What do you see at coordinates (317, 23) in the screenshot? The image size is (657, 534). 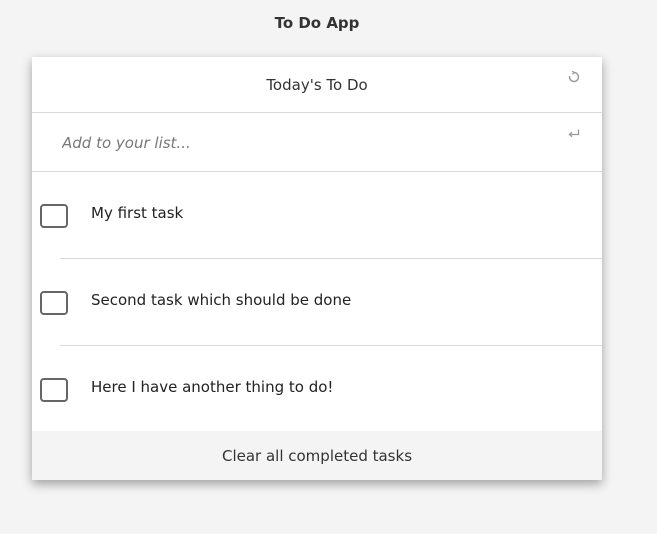 I see `app-title: To Do App` at bounding box center [317, 23].